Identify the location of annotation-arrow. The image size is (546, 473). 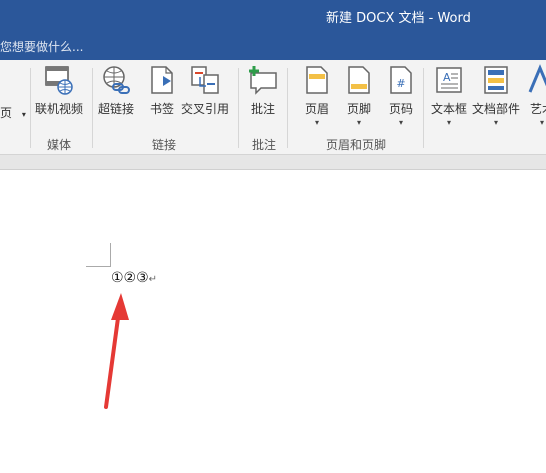
(116, 351).